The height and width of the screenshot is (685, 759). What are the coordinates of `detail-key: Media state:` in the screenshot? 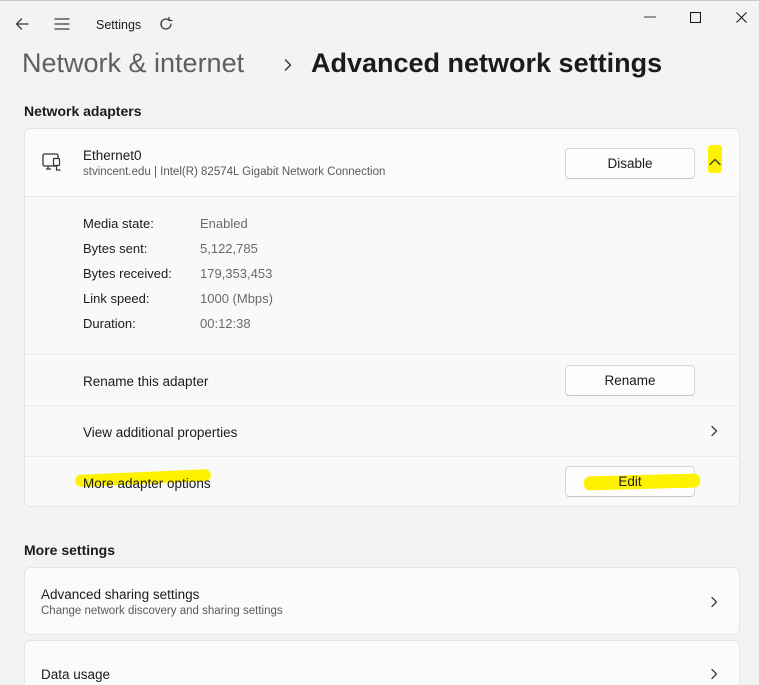 It's located at (118, 223).